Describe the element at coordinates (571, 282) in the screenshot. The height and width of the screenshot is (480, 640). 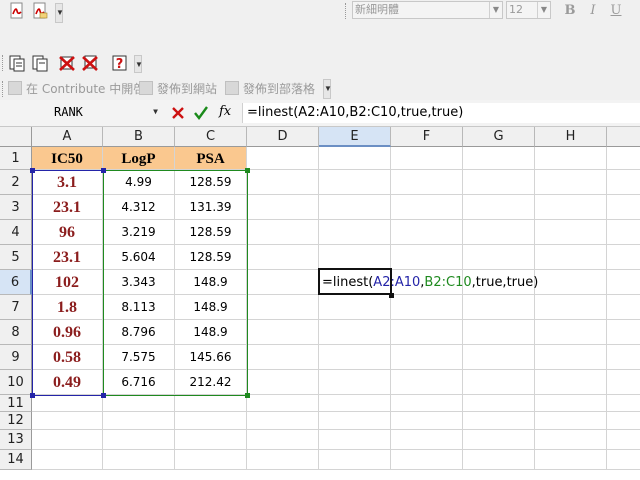
I see `cell-h6` at that location.